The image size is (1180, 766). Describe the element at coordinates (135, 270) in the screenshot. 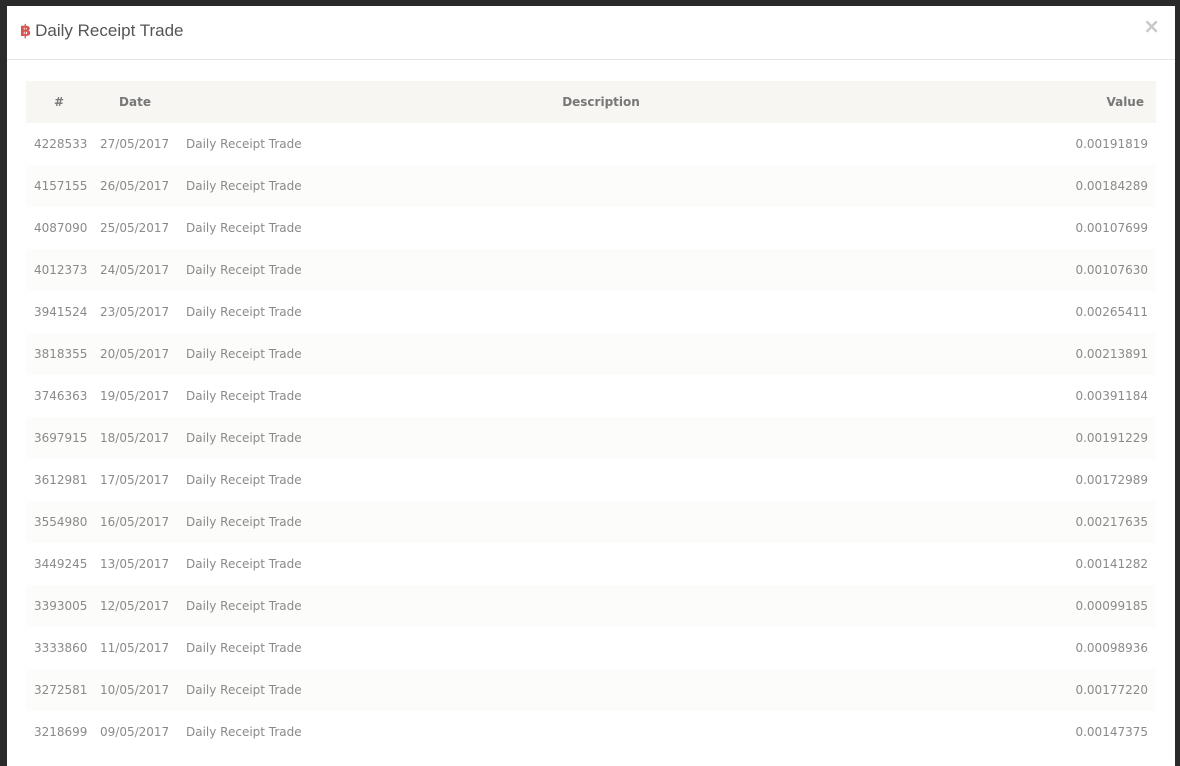

I see `cell-date: 24/05/2017` at that location.